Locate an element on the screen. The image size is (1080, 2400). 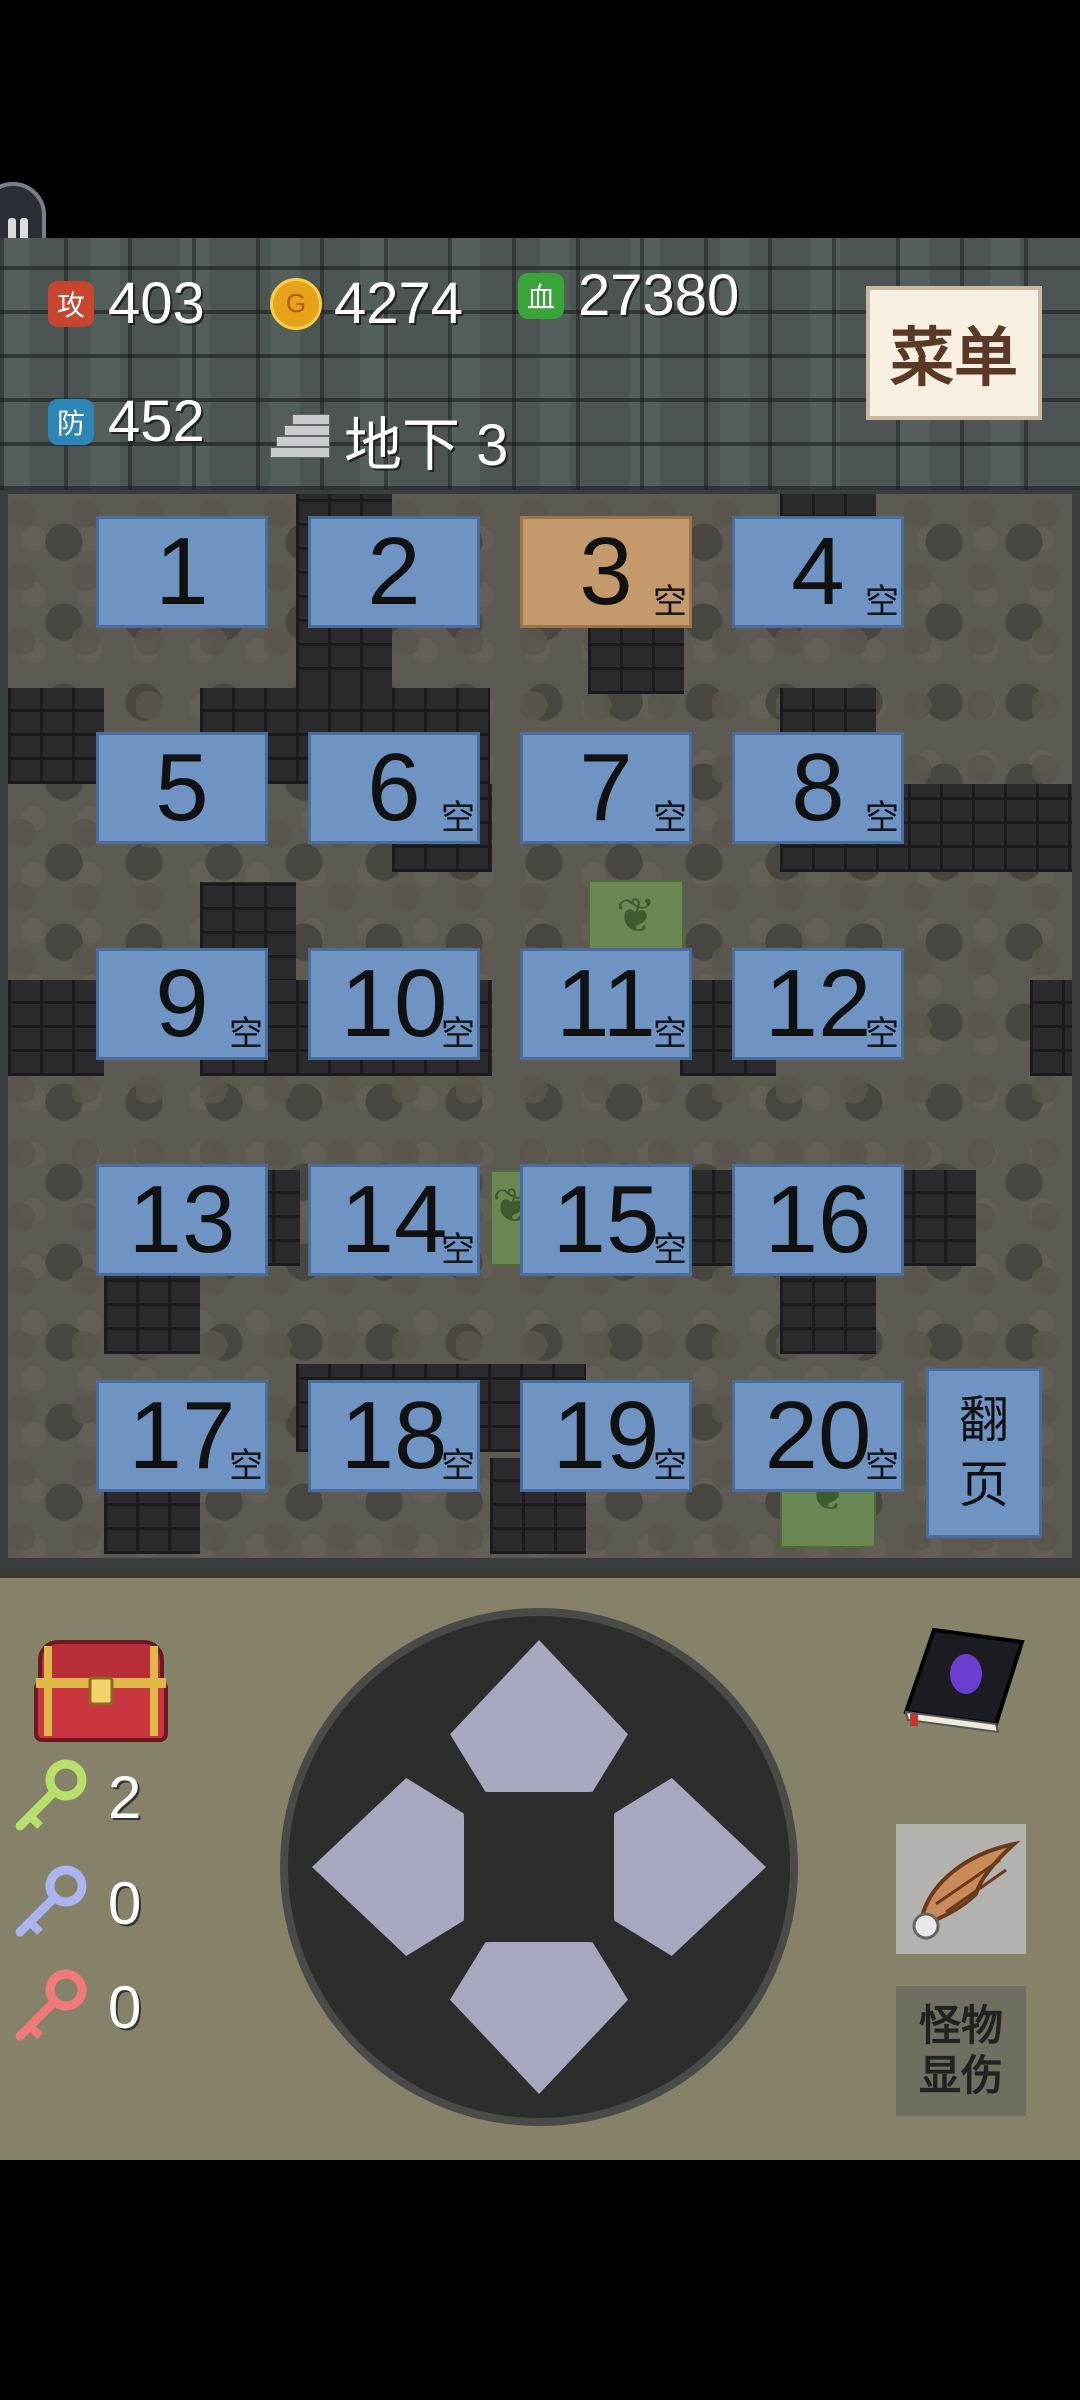
hp-value: 27380 is located at coordinates (659, 295).